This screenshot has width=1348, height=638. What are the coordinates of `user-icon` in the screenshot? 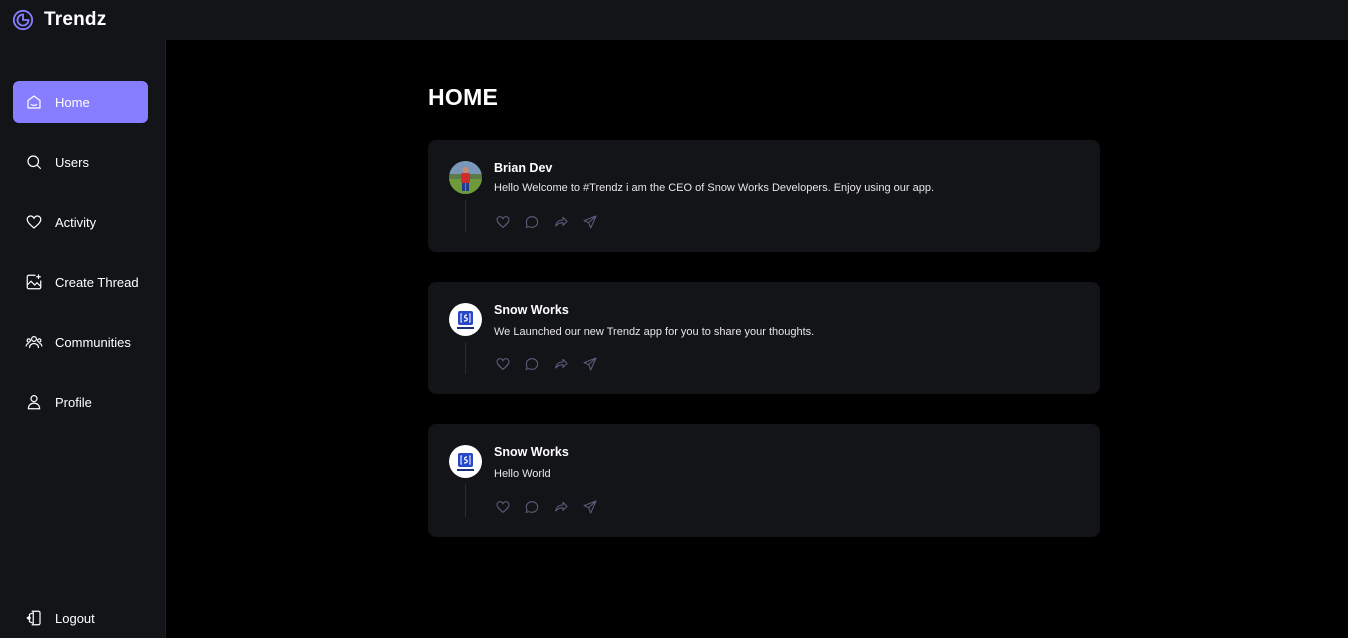 It's located at (34, 402).